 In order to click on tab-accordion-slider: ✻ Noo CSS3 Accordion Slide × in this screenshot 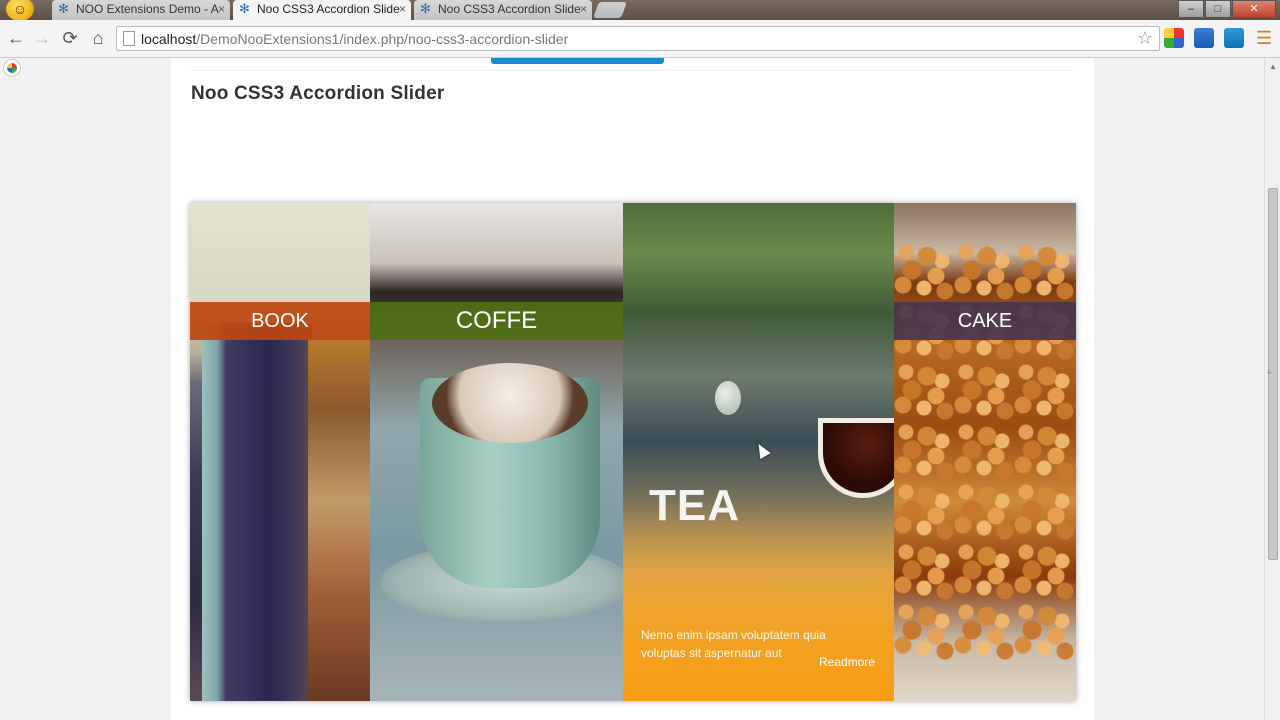, I will do `click(503, 10)`.